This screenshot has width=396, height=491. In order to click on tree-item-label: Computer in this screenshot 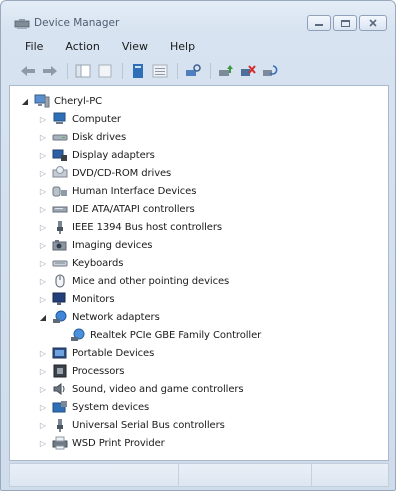, I will do `click(96, 119)`.